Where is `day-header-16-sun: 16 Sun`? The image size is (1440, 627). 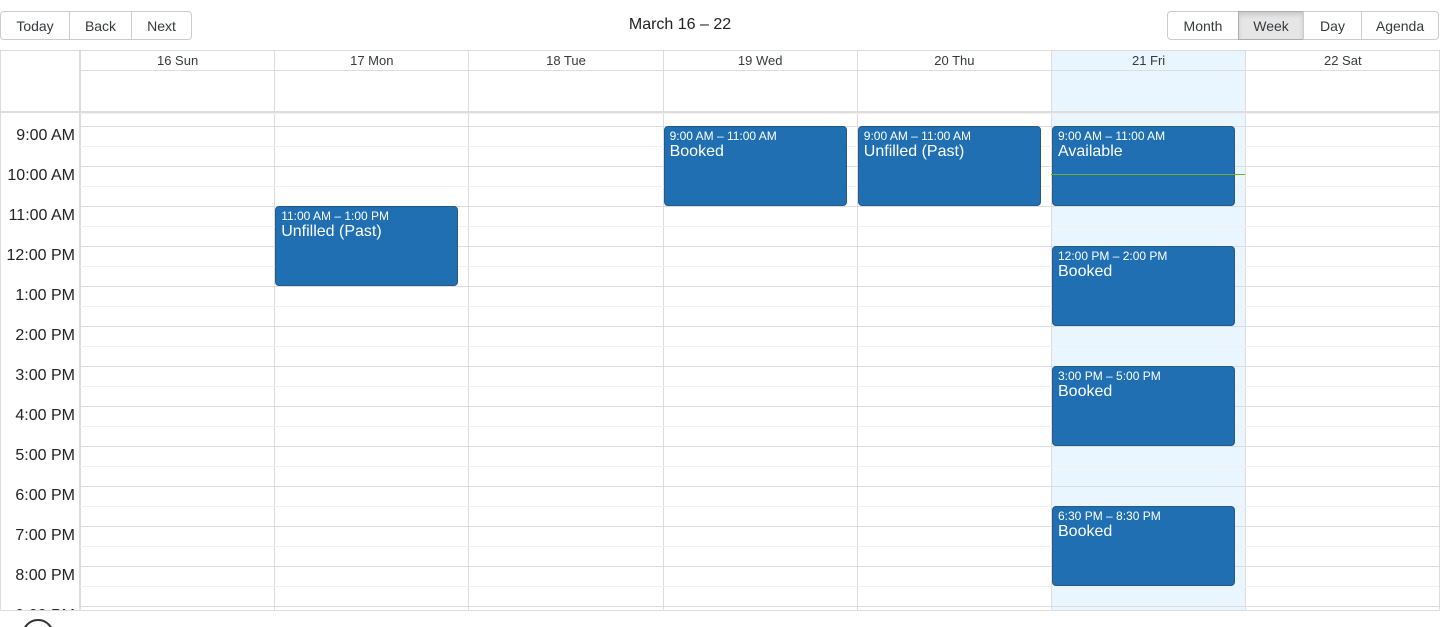
day-header-16-sun: 16 Sun is located at coordinates (177, 81).